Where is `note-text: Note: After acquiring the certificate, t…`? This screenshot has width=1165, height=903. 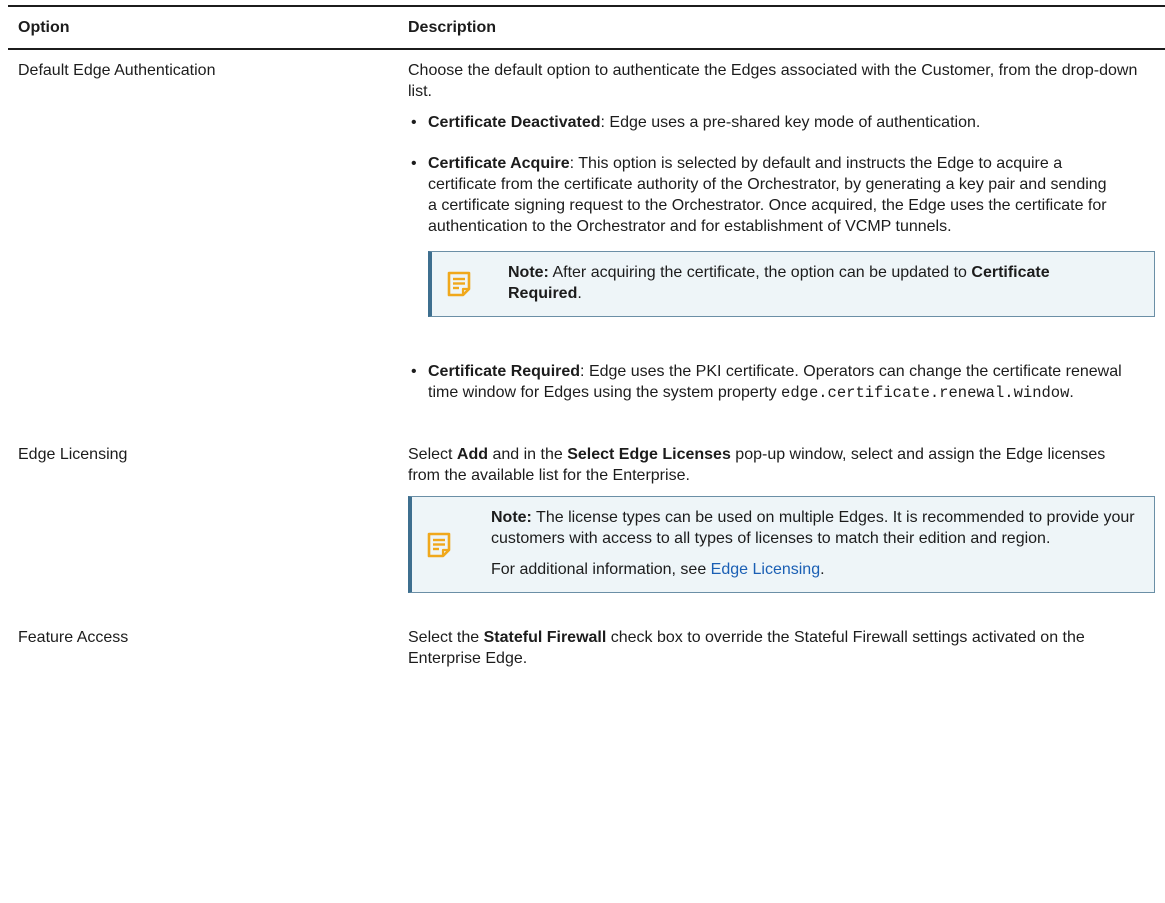
note-text: Note: After acquiring the certificate, t… is located at coordinates (779, 283).